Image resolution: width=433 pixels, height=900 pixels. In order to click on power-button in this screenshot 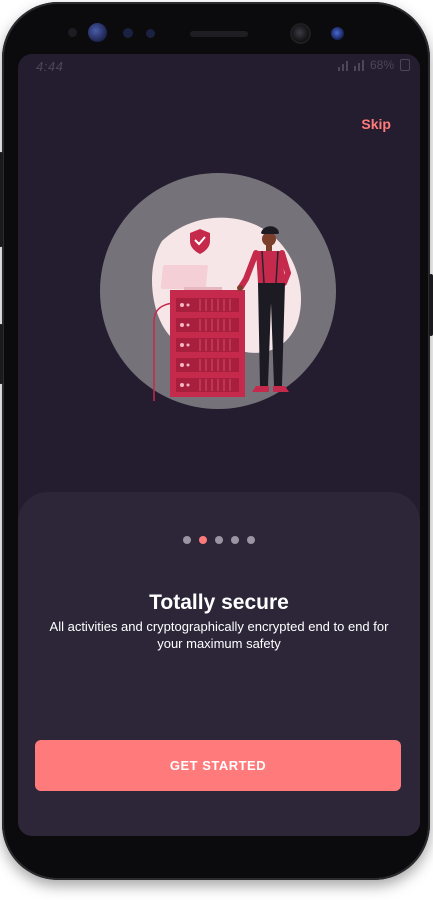, I will do `click(431, 305)`.